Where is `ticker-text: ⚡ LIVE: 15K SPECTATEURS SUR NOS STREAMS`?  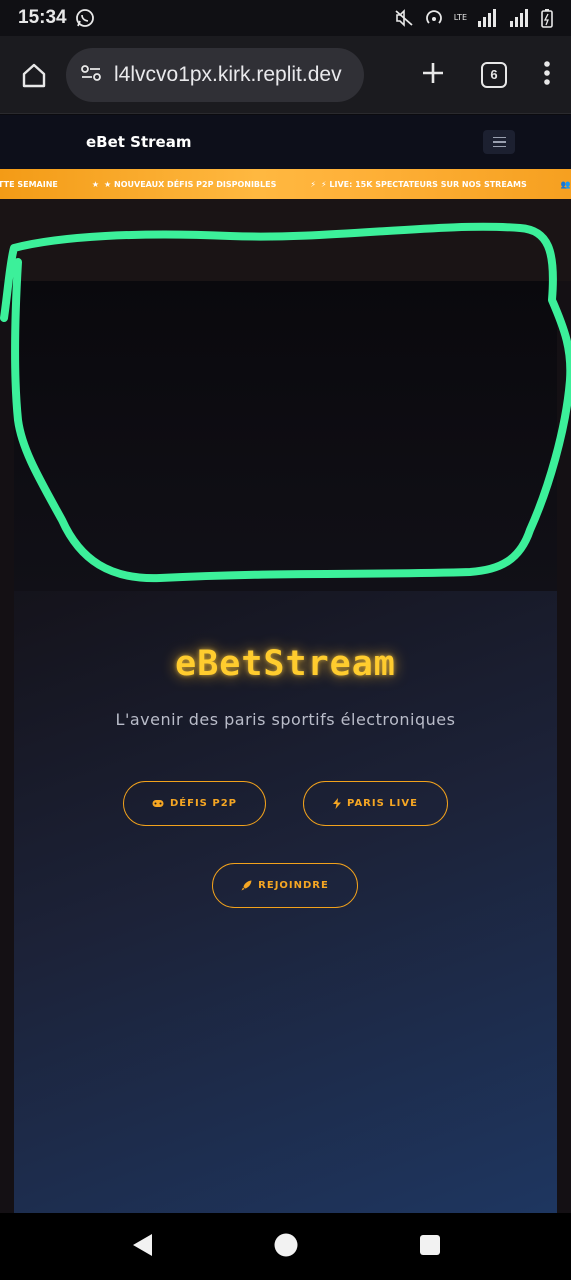
ticker-text: ⚡ LIVE: 15K SPECTATEURS SUR NOS STREAMS is located at coordinates (423, 184).